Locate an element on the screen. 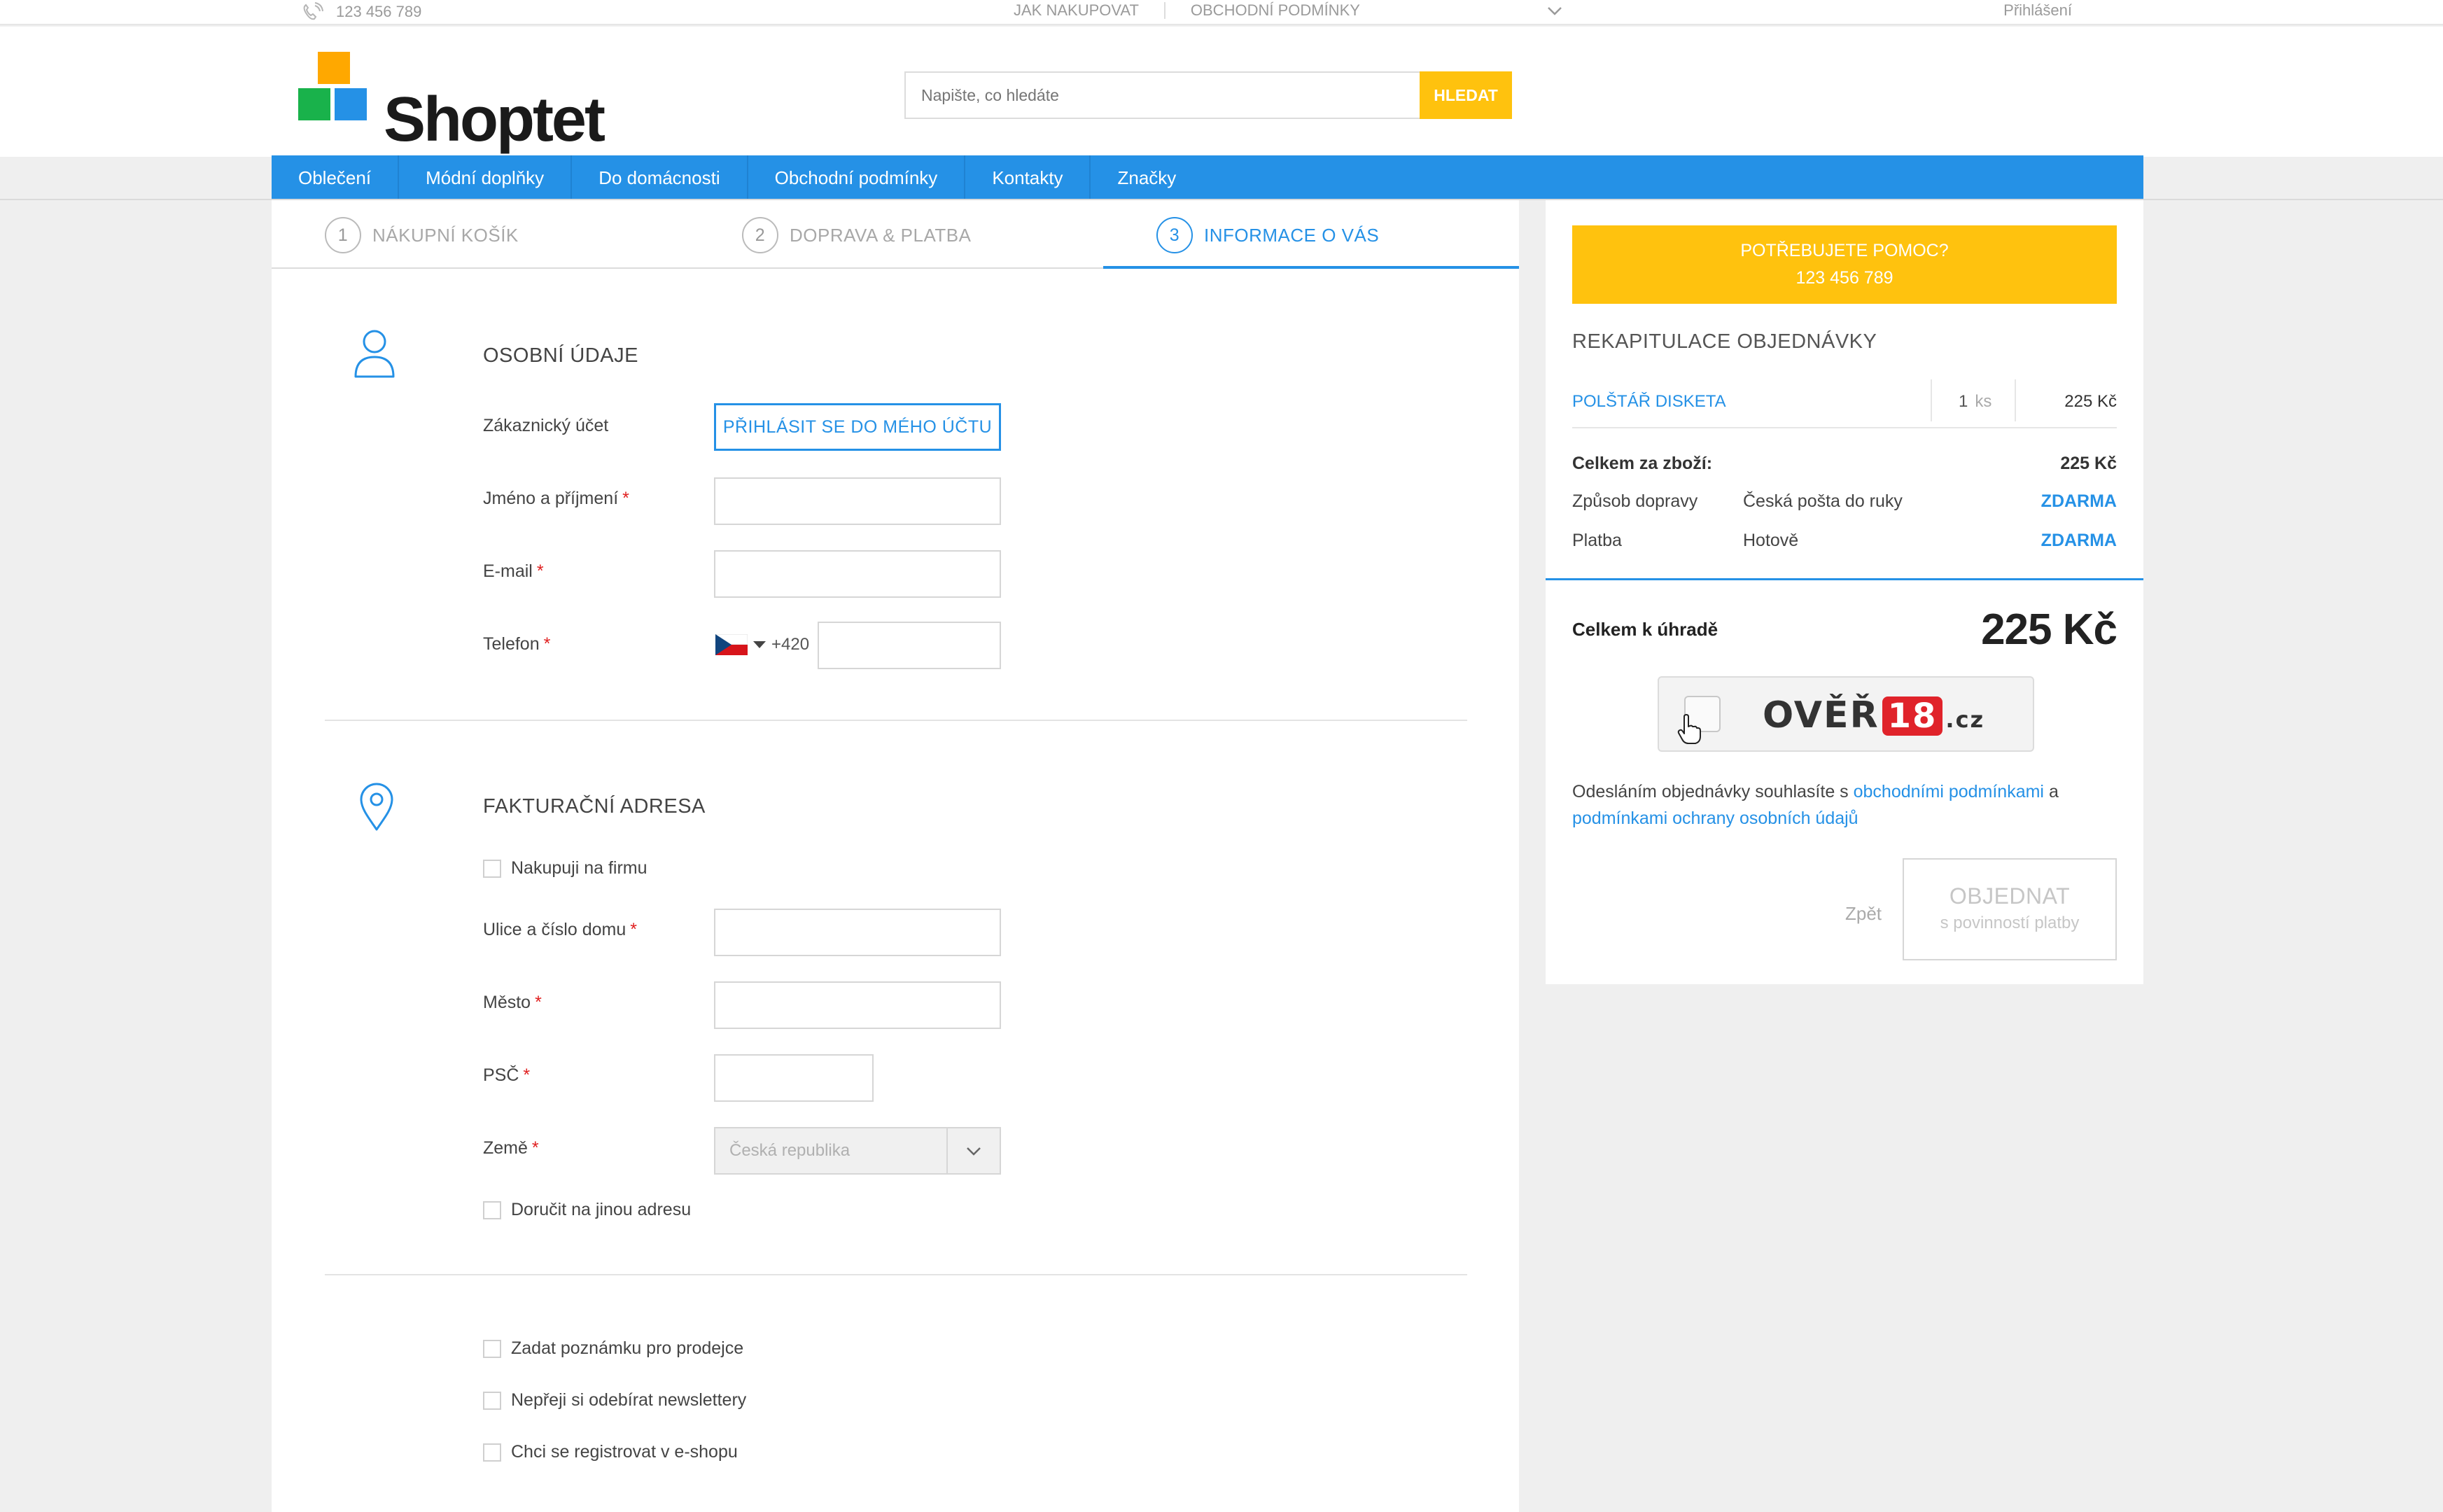 Image resolution: width=2443 pixels, height=1512 pixels. phone-country-select: +420 is located at coordinates (762, 644).